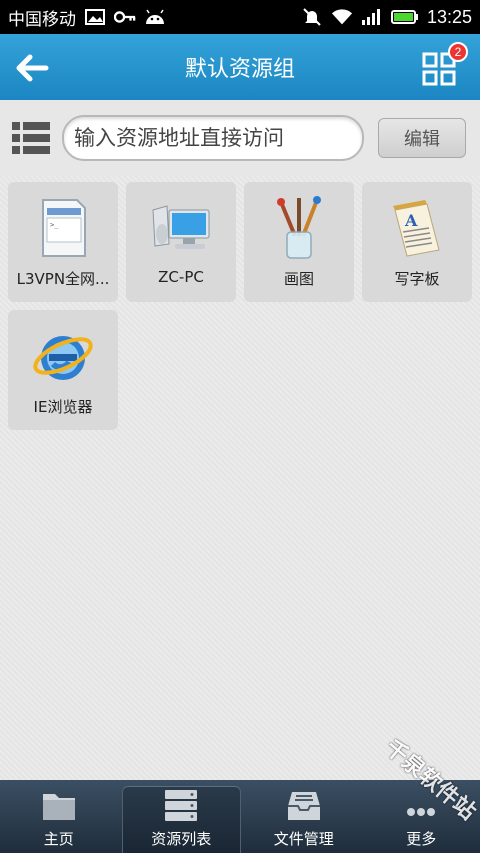 Image resolution: width=480 pixels, height=853 pixels. I want to click on folder-icon, so click(58, 807).